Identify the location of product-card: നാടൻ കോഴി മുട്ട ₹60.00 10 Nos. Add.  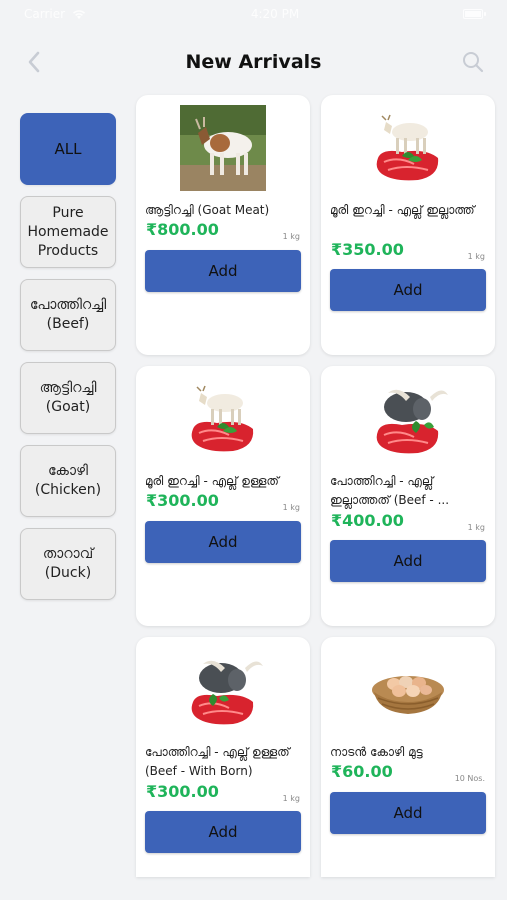
(408, 757).